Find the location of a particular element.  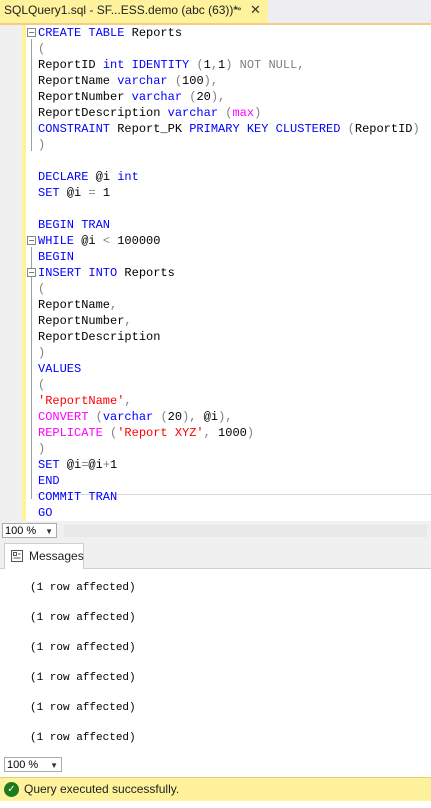

code-line: REPLICATE ('Report XYZ', 1000) is located at coordinates (146, 433).